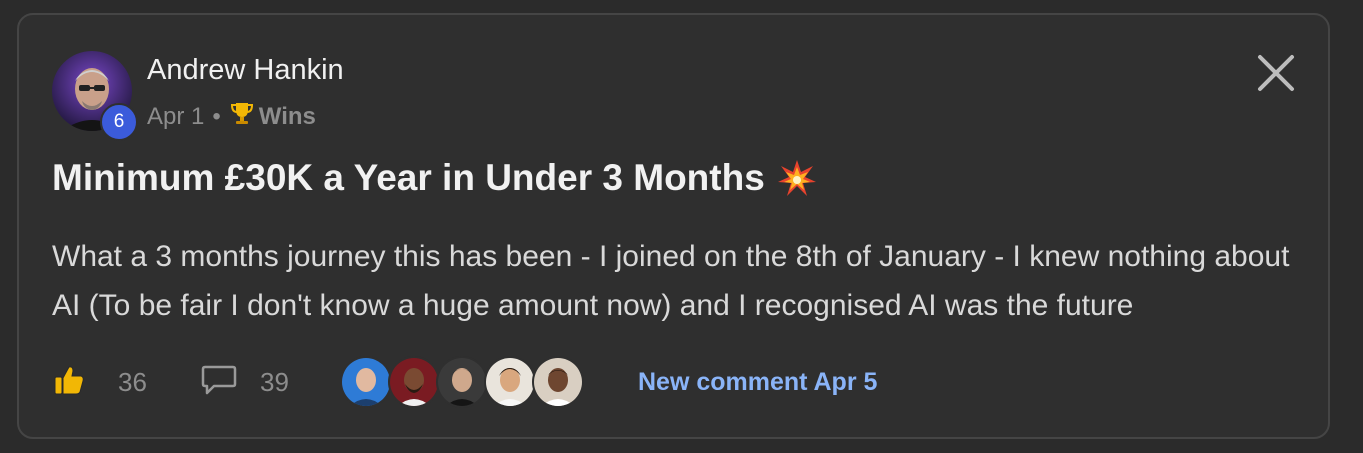 The image size is (1363, 453). What do you see at coordinates (274, 381) in the screenshot?
I see `comment-count: 39` at bounding box center [274, 381].